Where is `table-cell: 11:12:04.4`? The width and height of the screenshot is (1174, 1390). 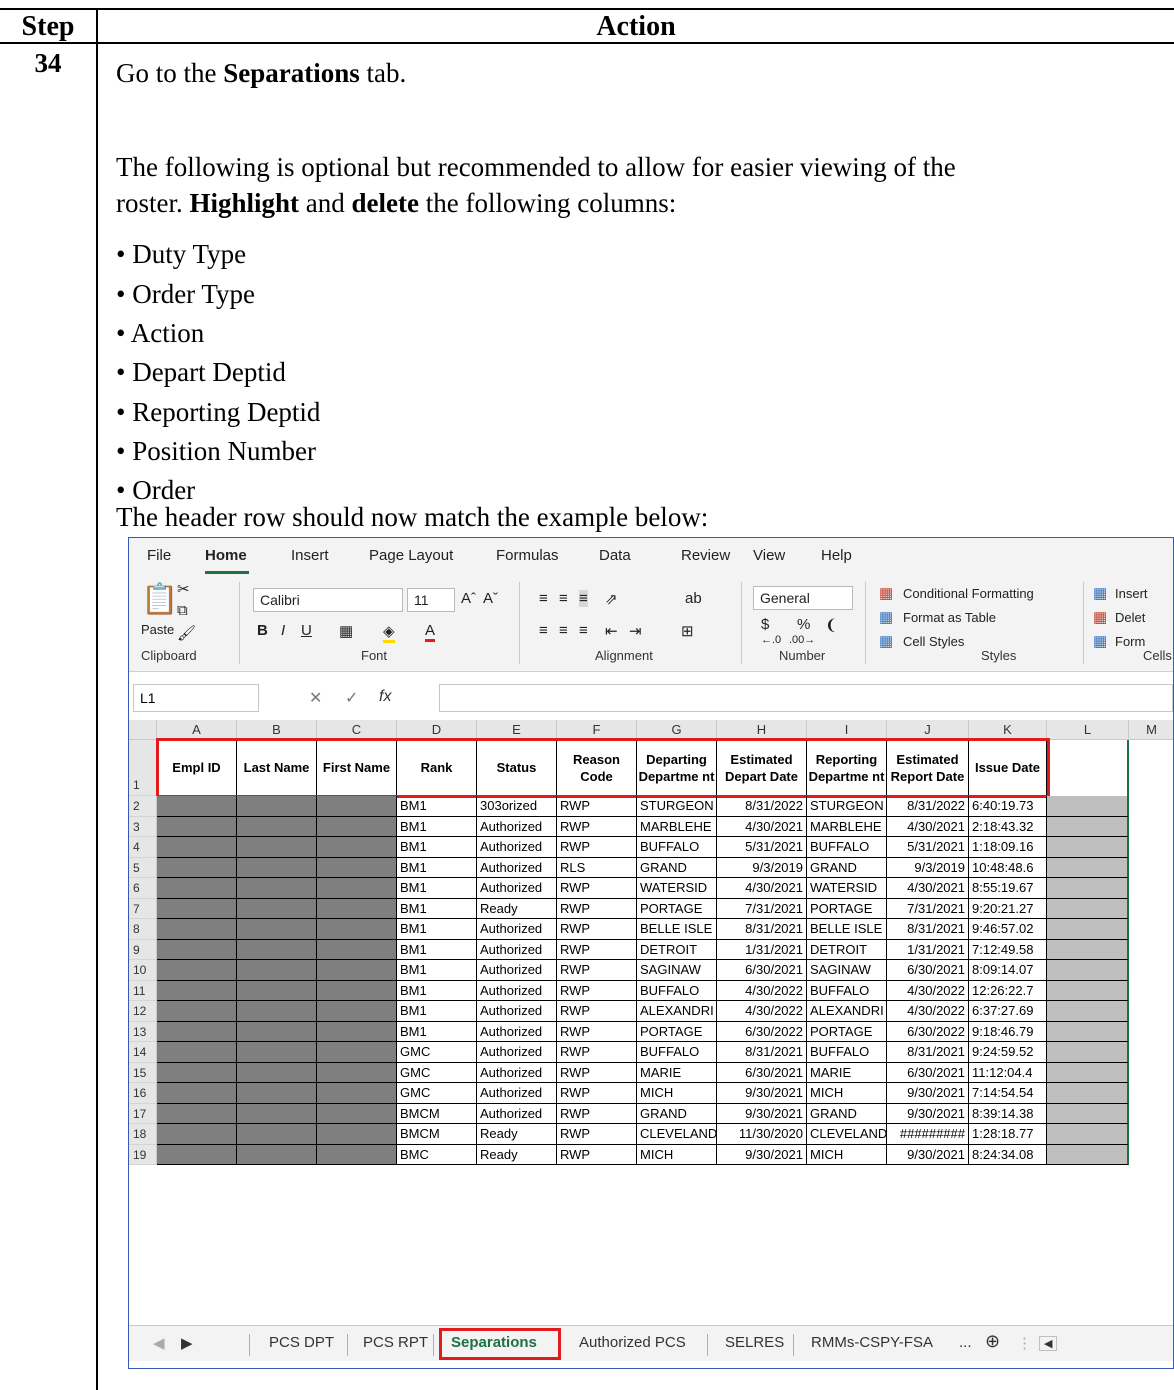
table-cell: 11:12:04.4 is located at coordinates (1008, 1072).